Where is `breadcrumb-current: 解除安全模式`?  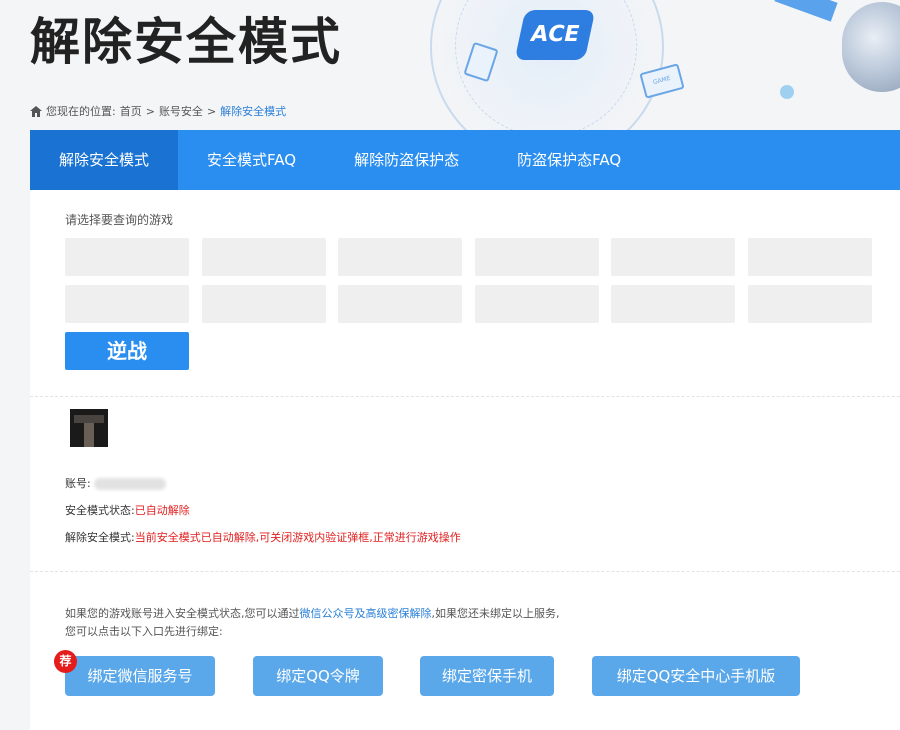
breadcrumb-current: 解除安全模式 is located at coordinates (253, 111).